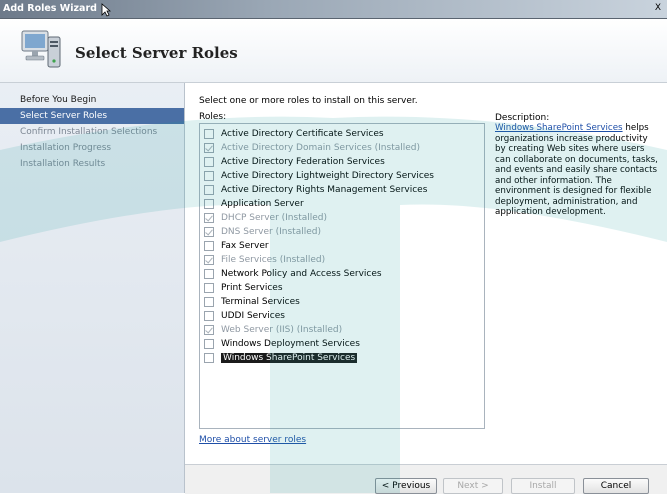 The image size is (667, 494). I want to click on role-label: Network Policy and Access Services, so click(301, 274).